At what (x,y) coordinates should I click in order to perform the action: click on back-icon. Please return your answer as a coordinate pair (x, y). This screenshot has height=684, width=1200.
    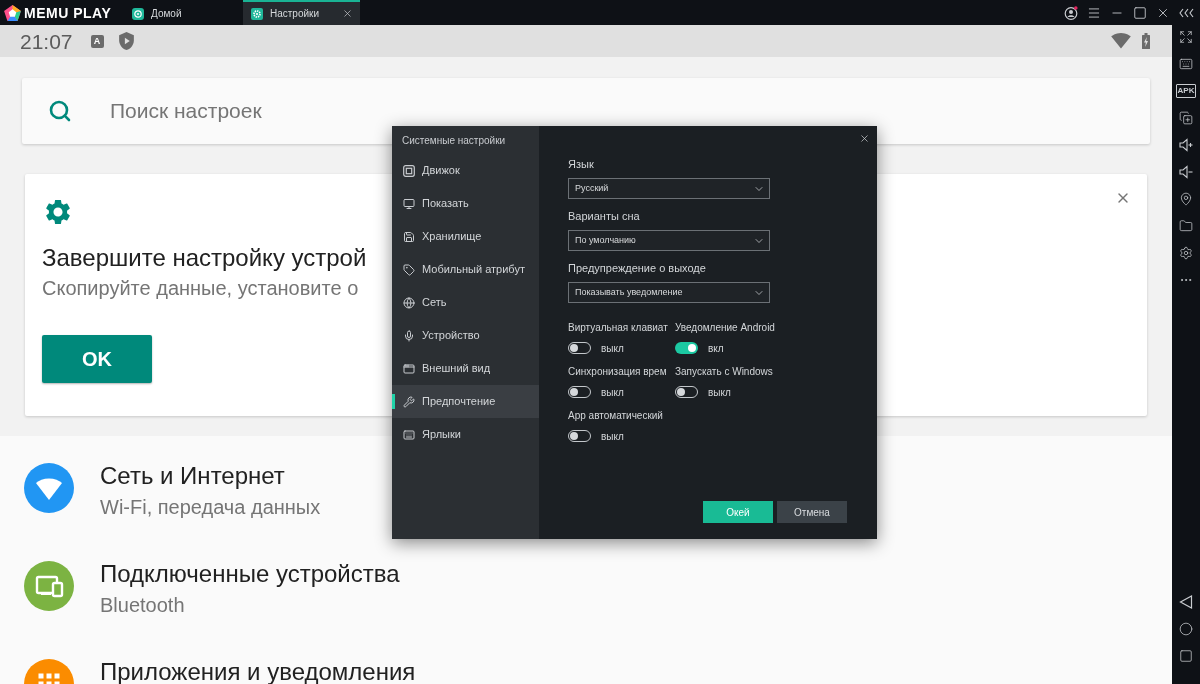
    Looking at the image, I should click on (1186, 602).